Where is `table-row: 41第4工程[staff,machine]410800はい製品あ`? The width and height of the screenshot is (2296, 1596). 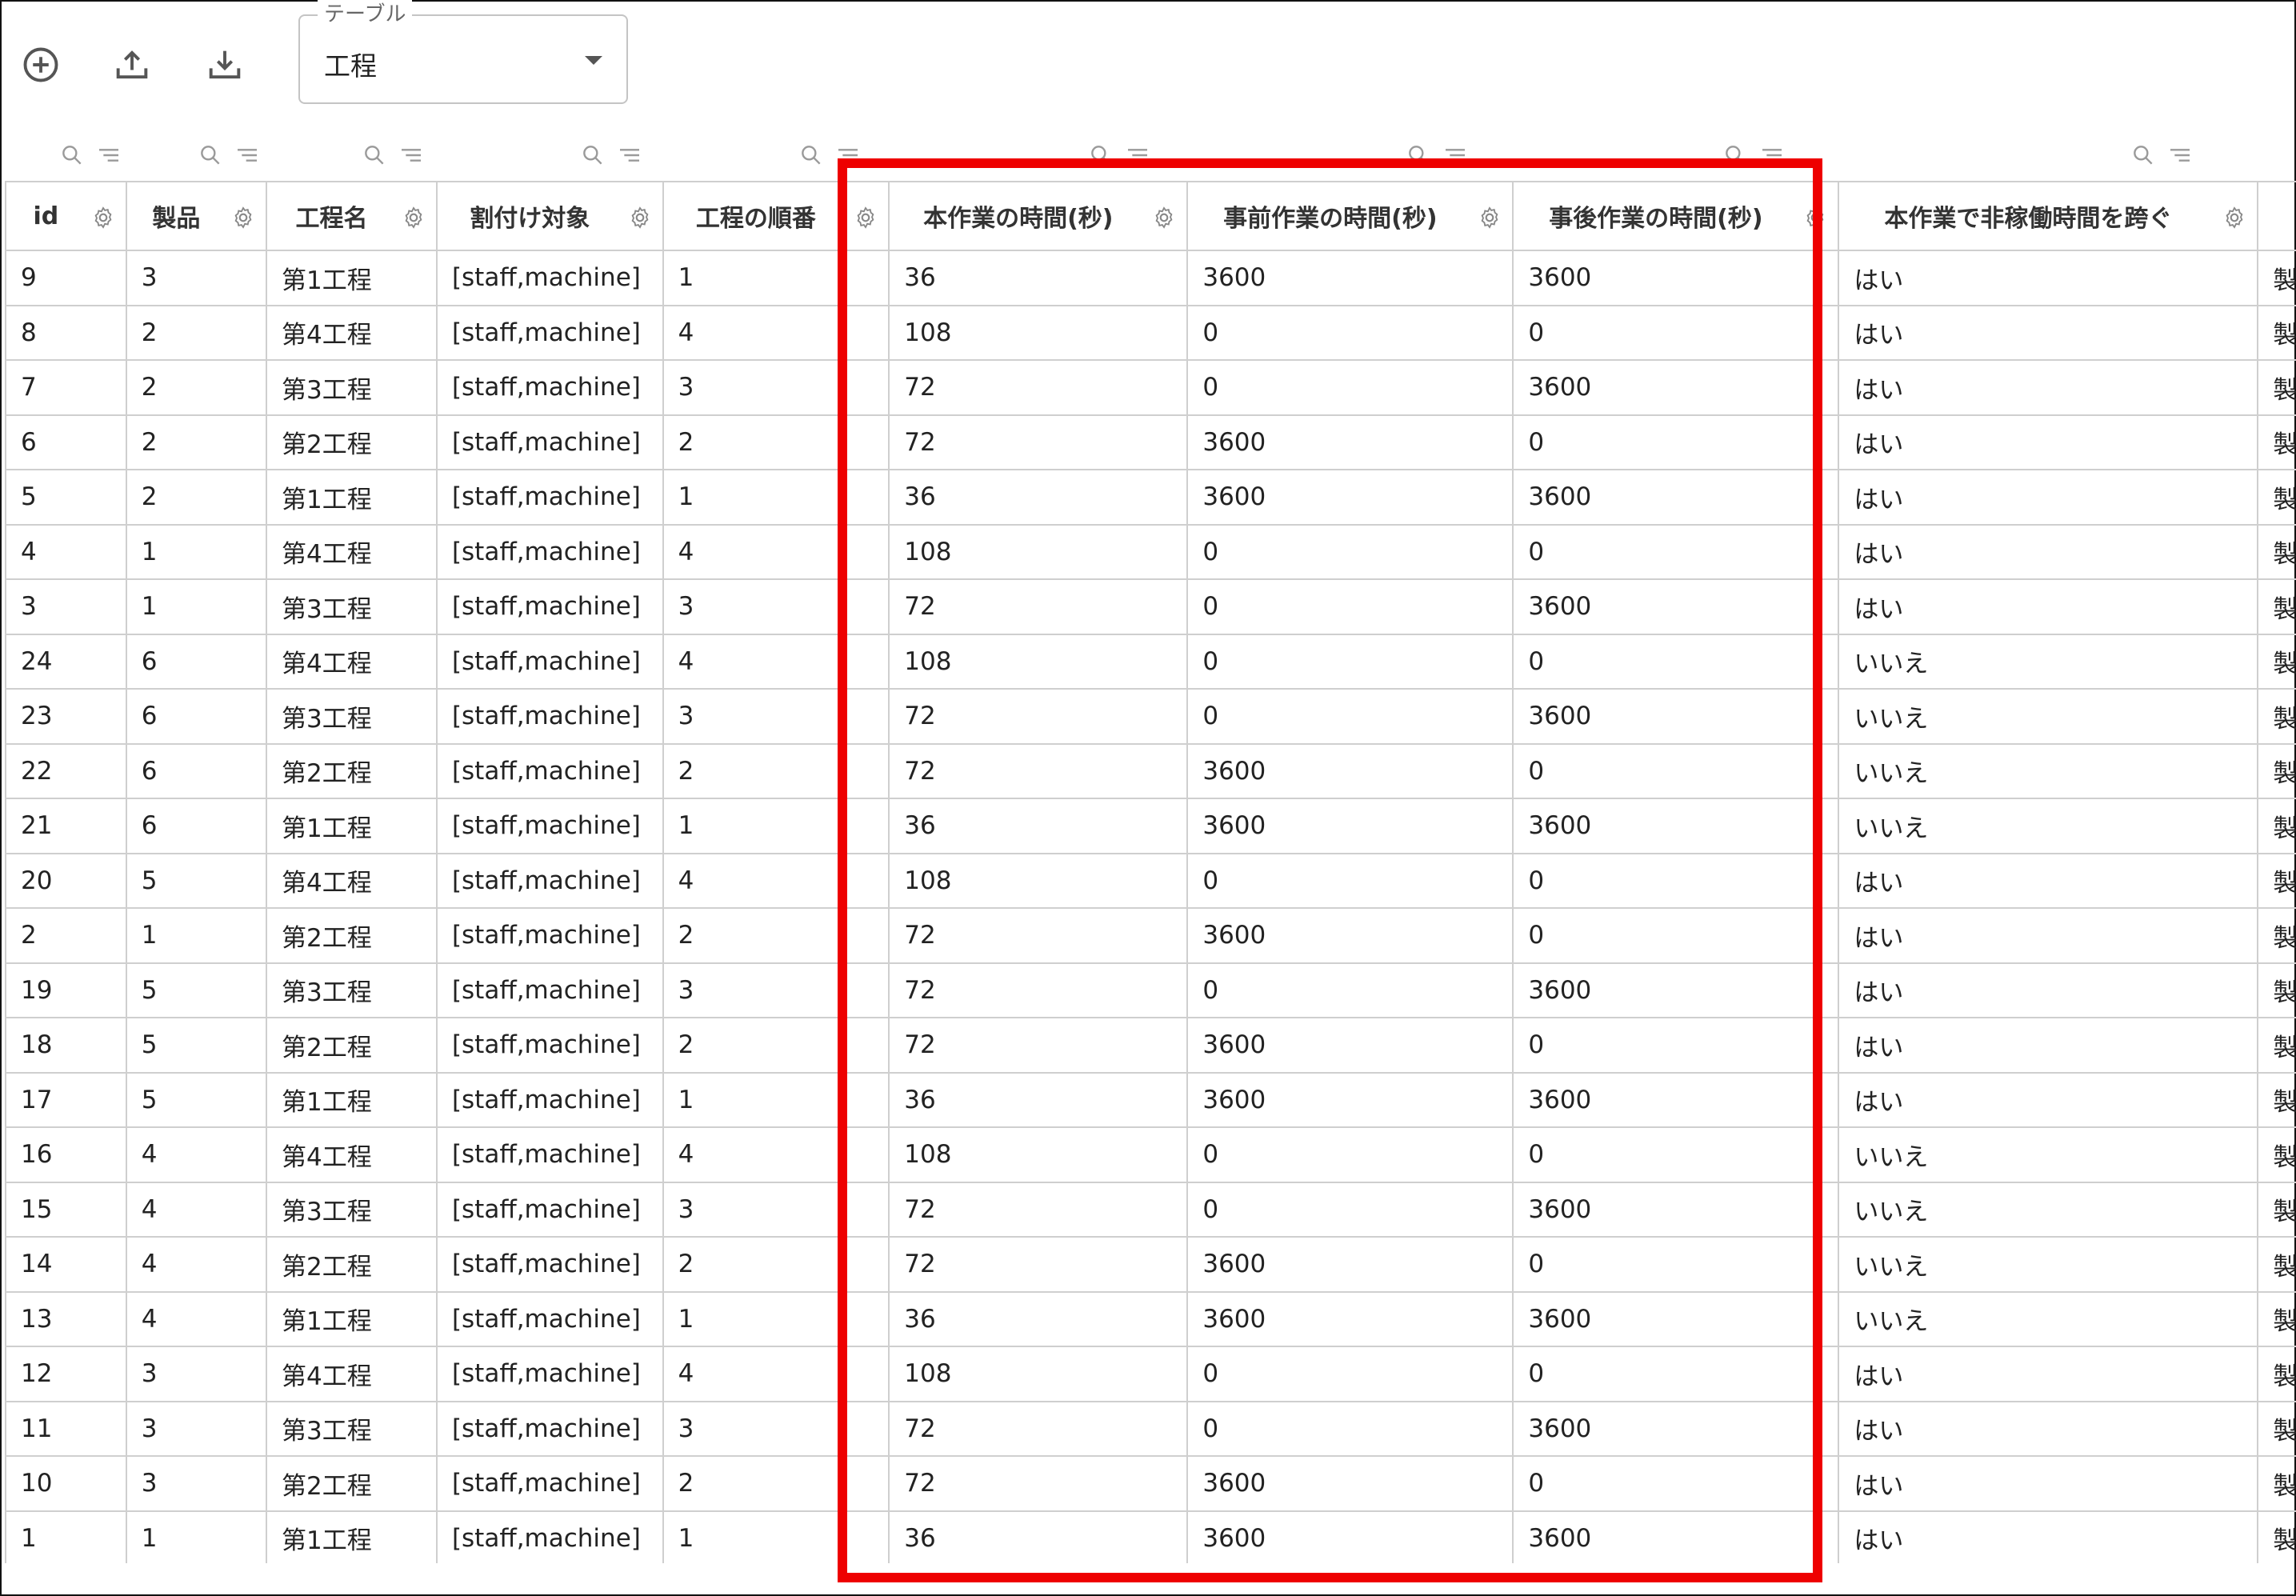
table-row: 41第4工程[staff,machine]410800はい製品あ is located at coordinates (1150, 551).